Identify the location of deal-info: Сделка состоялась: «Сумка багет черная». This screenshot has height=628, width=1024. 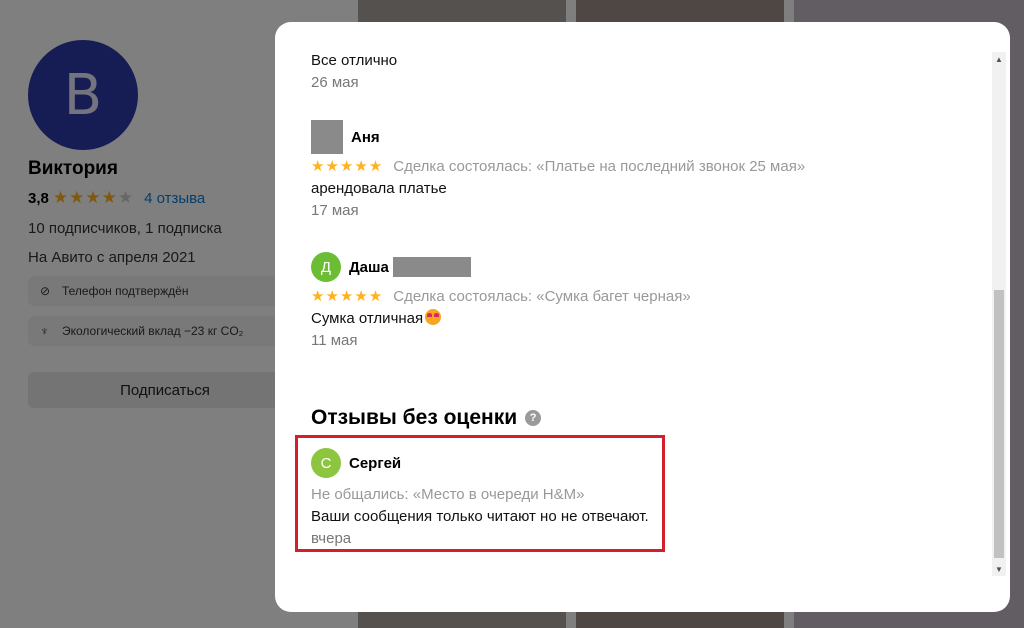
(542, 296).